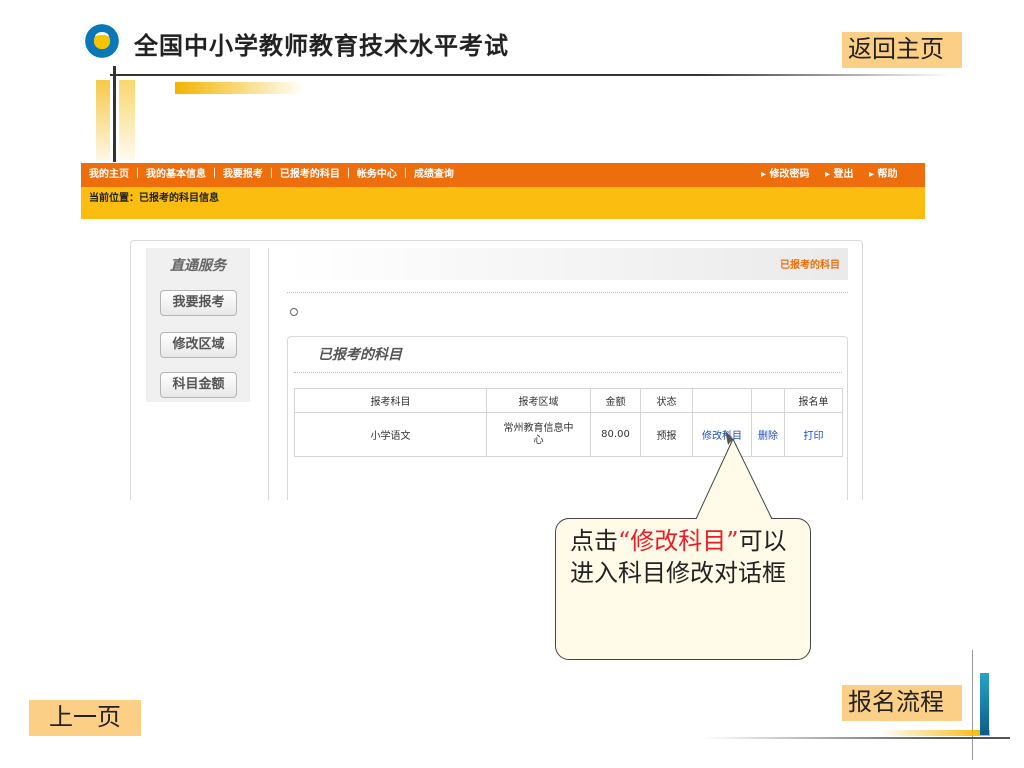  I want to click on registration-flow-button: 报名流程, so click(902, 703).